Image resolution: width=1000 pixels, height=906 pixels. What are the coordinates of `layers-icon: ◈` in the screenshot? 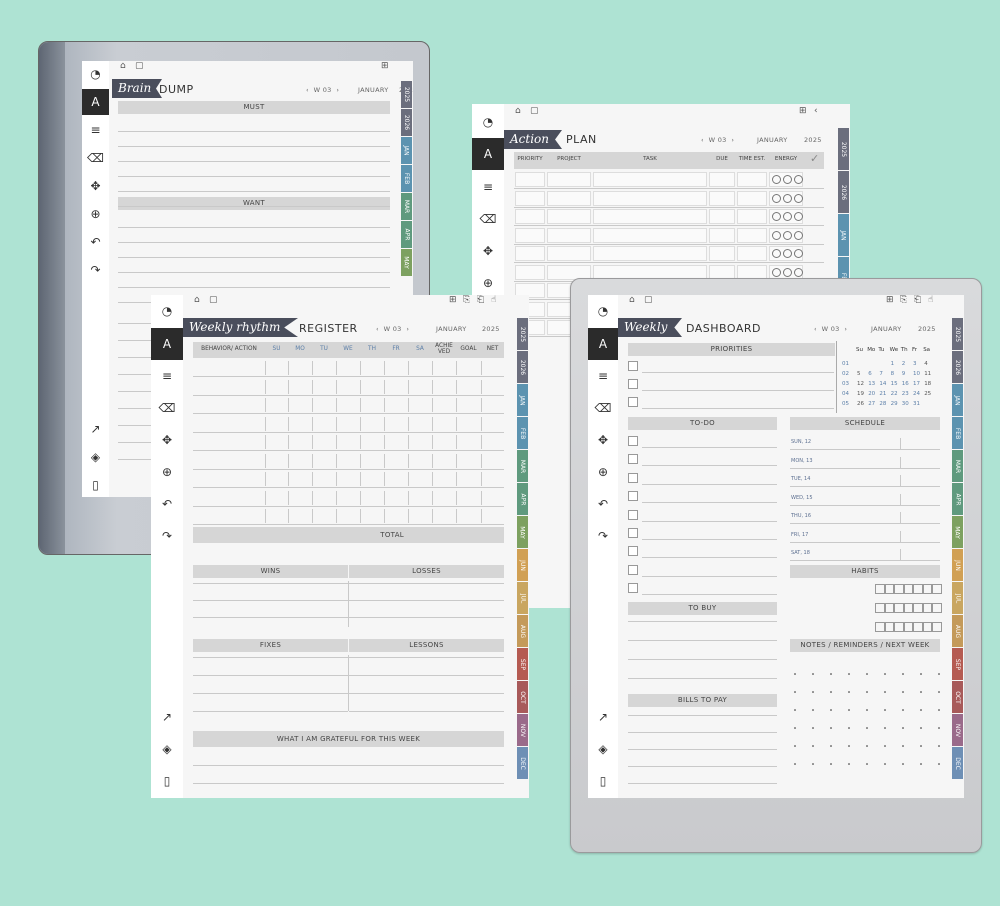 It's located at (95, 457).